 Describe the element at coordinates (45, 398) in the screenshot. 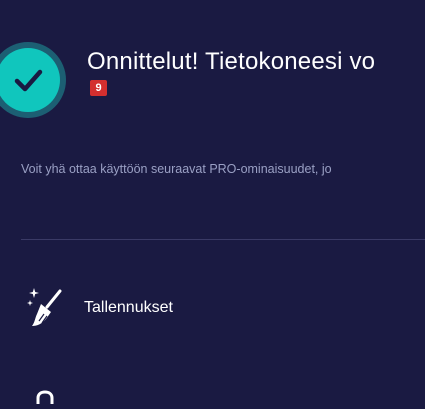

I see `lock-icon` at that location.